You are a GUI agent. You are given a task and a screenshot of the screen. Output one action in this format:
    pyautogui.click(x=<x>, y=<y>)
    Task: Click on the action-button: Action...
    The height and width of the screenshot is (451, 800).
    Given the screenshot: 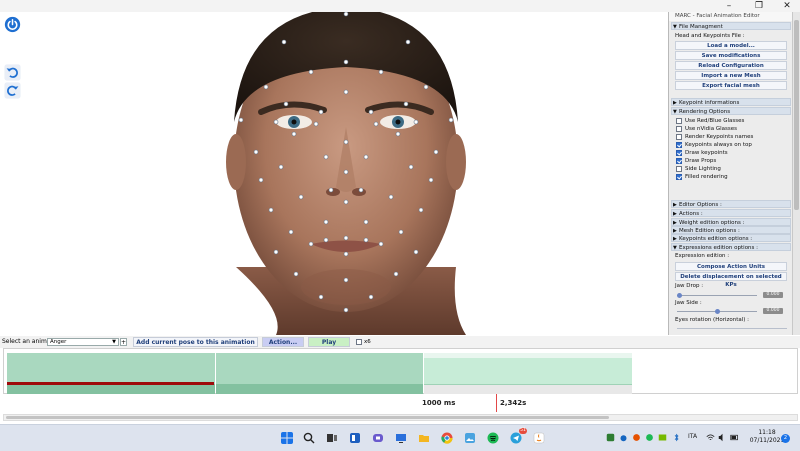 What is the action you would take?
    pyautogui.click(x=283, y=342)
    